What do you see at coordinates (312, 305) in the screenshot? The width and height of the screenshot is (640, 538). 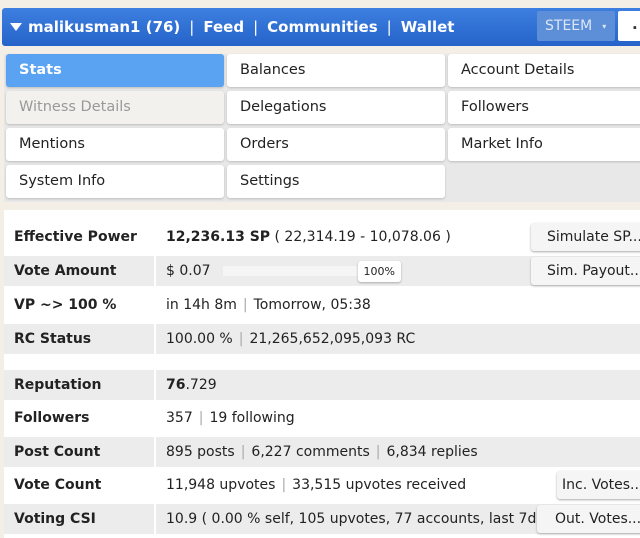 I see `vp-detail: Tomorrow, 05:38` at bounding box center [312, 305].